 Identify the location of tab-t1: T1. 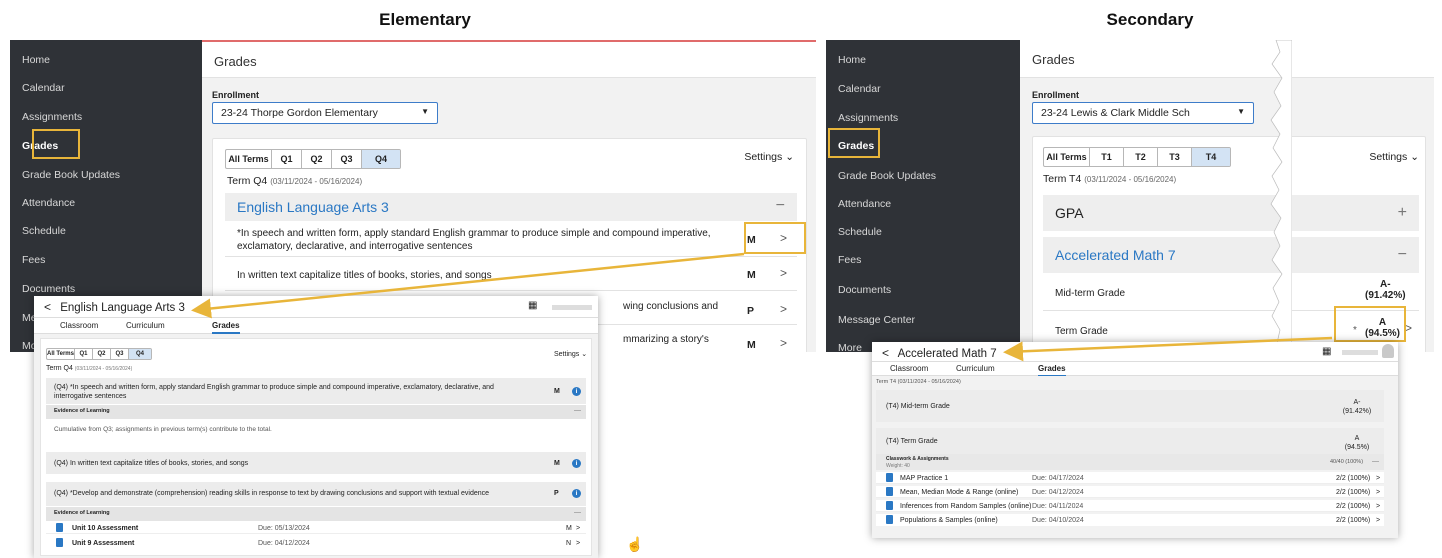
(1107, 157).